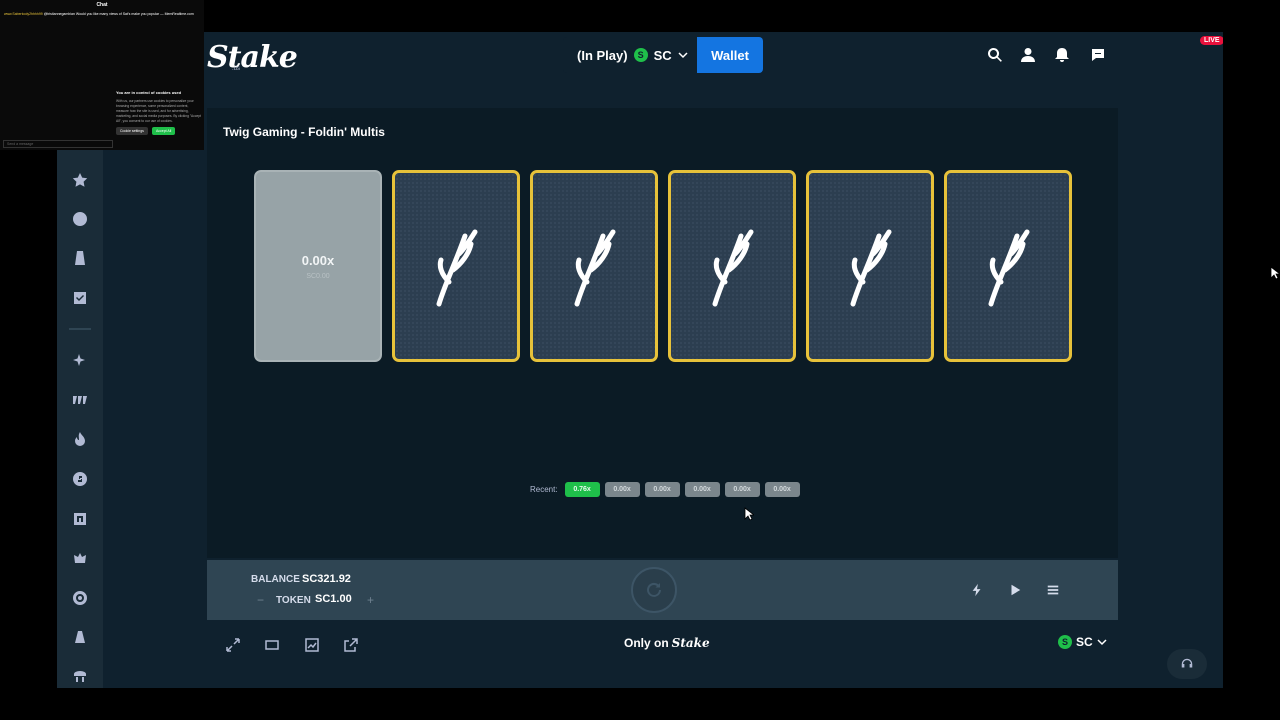  Describe the element at coordinates (80, 559) in the screenshot. I see `flame-icon` at that location.